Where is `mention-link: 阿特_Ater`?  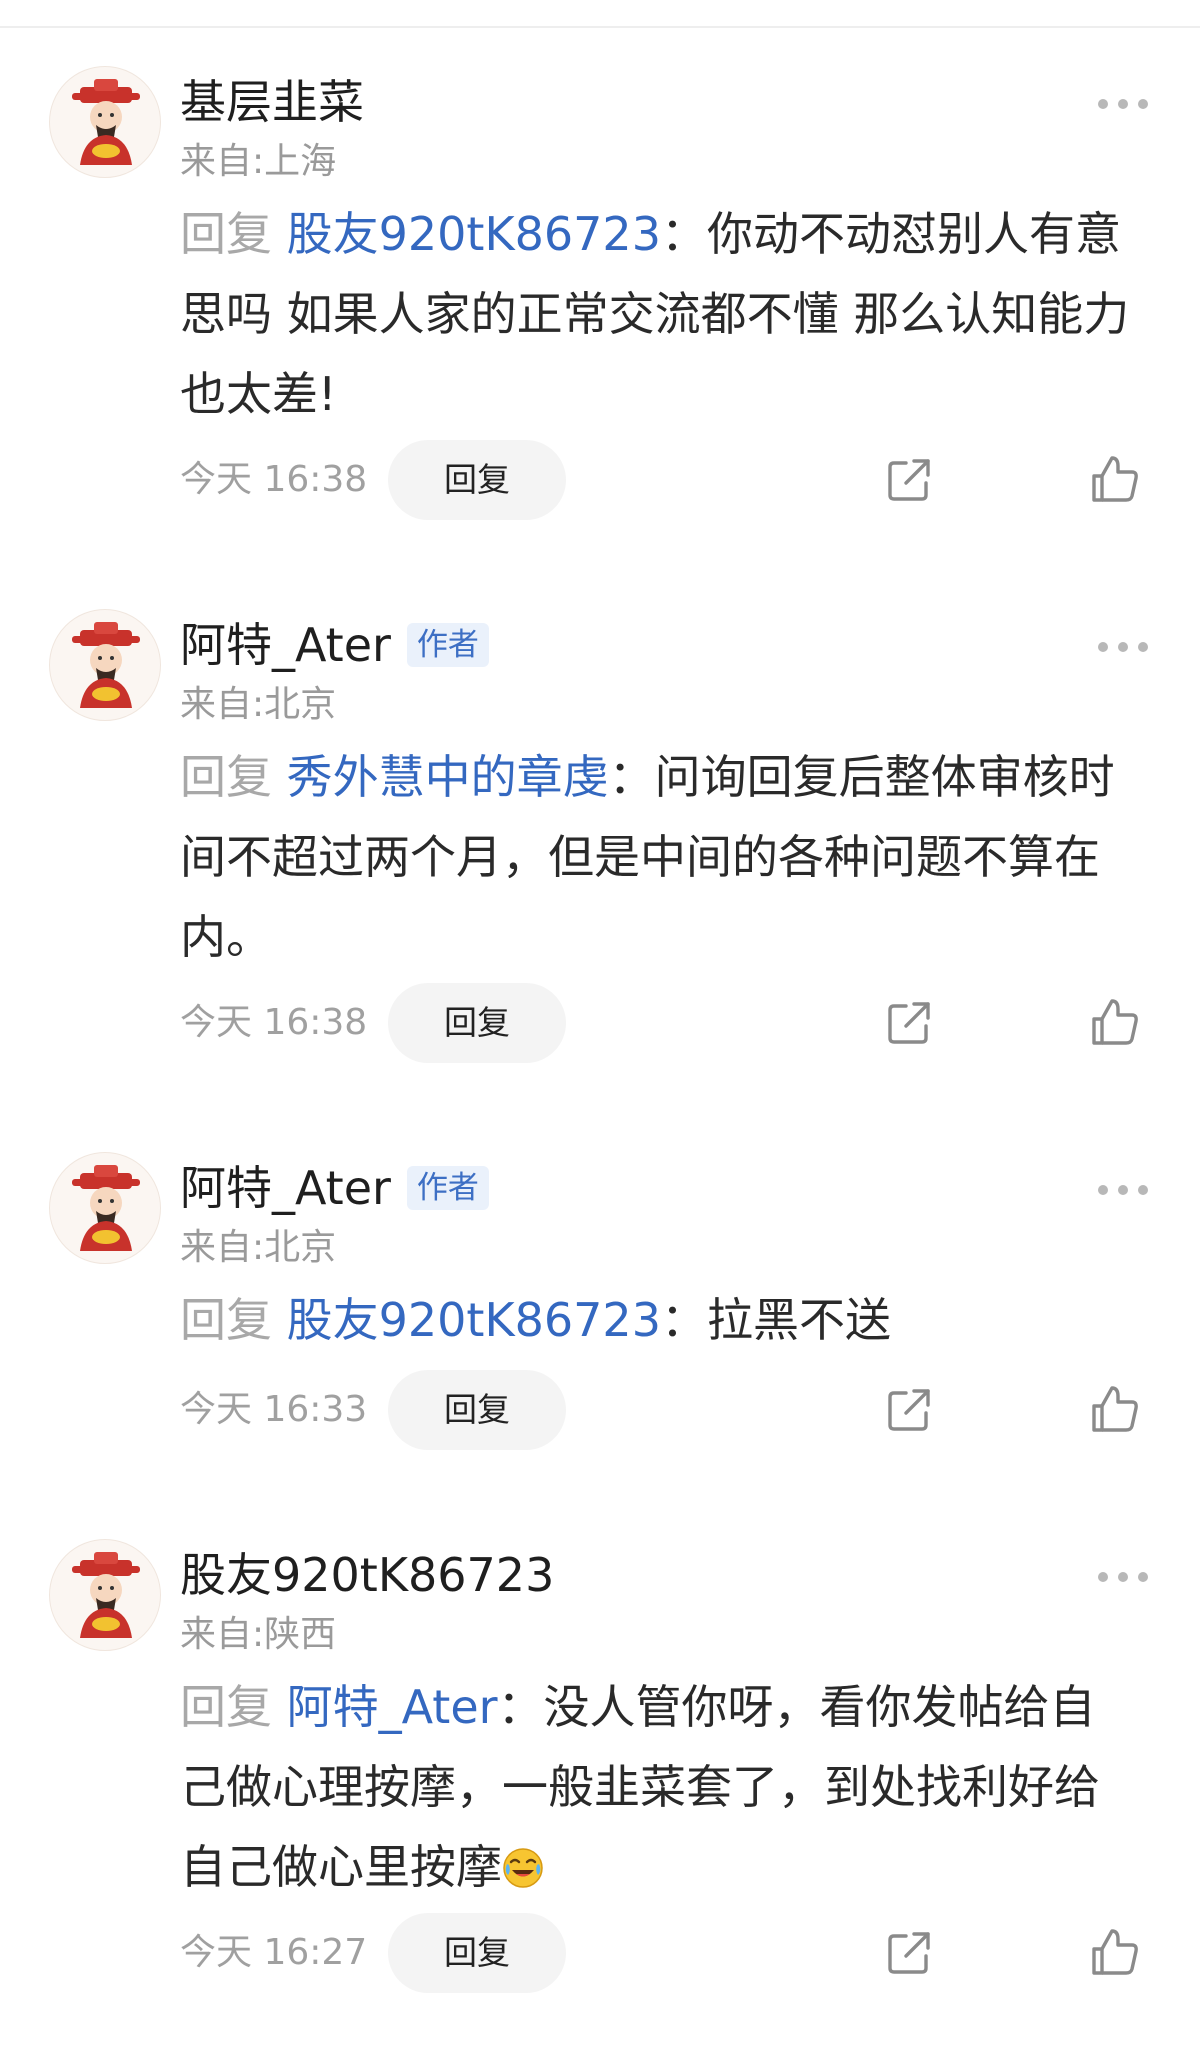
mention-link: 阿特_Ater is located at coordinates (392, 1707).